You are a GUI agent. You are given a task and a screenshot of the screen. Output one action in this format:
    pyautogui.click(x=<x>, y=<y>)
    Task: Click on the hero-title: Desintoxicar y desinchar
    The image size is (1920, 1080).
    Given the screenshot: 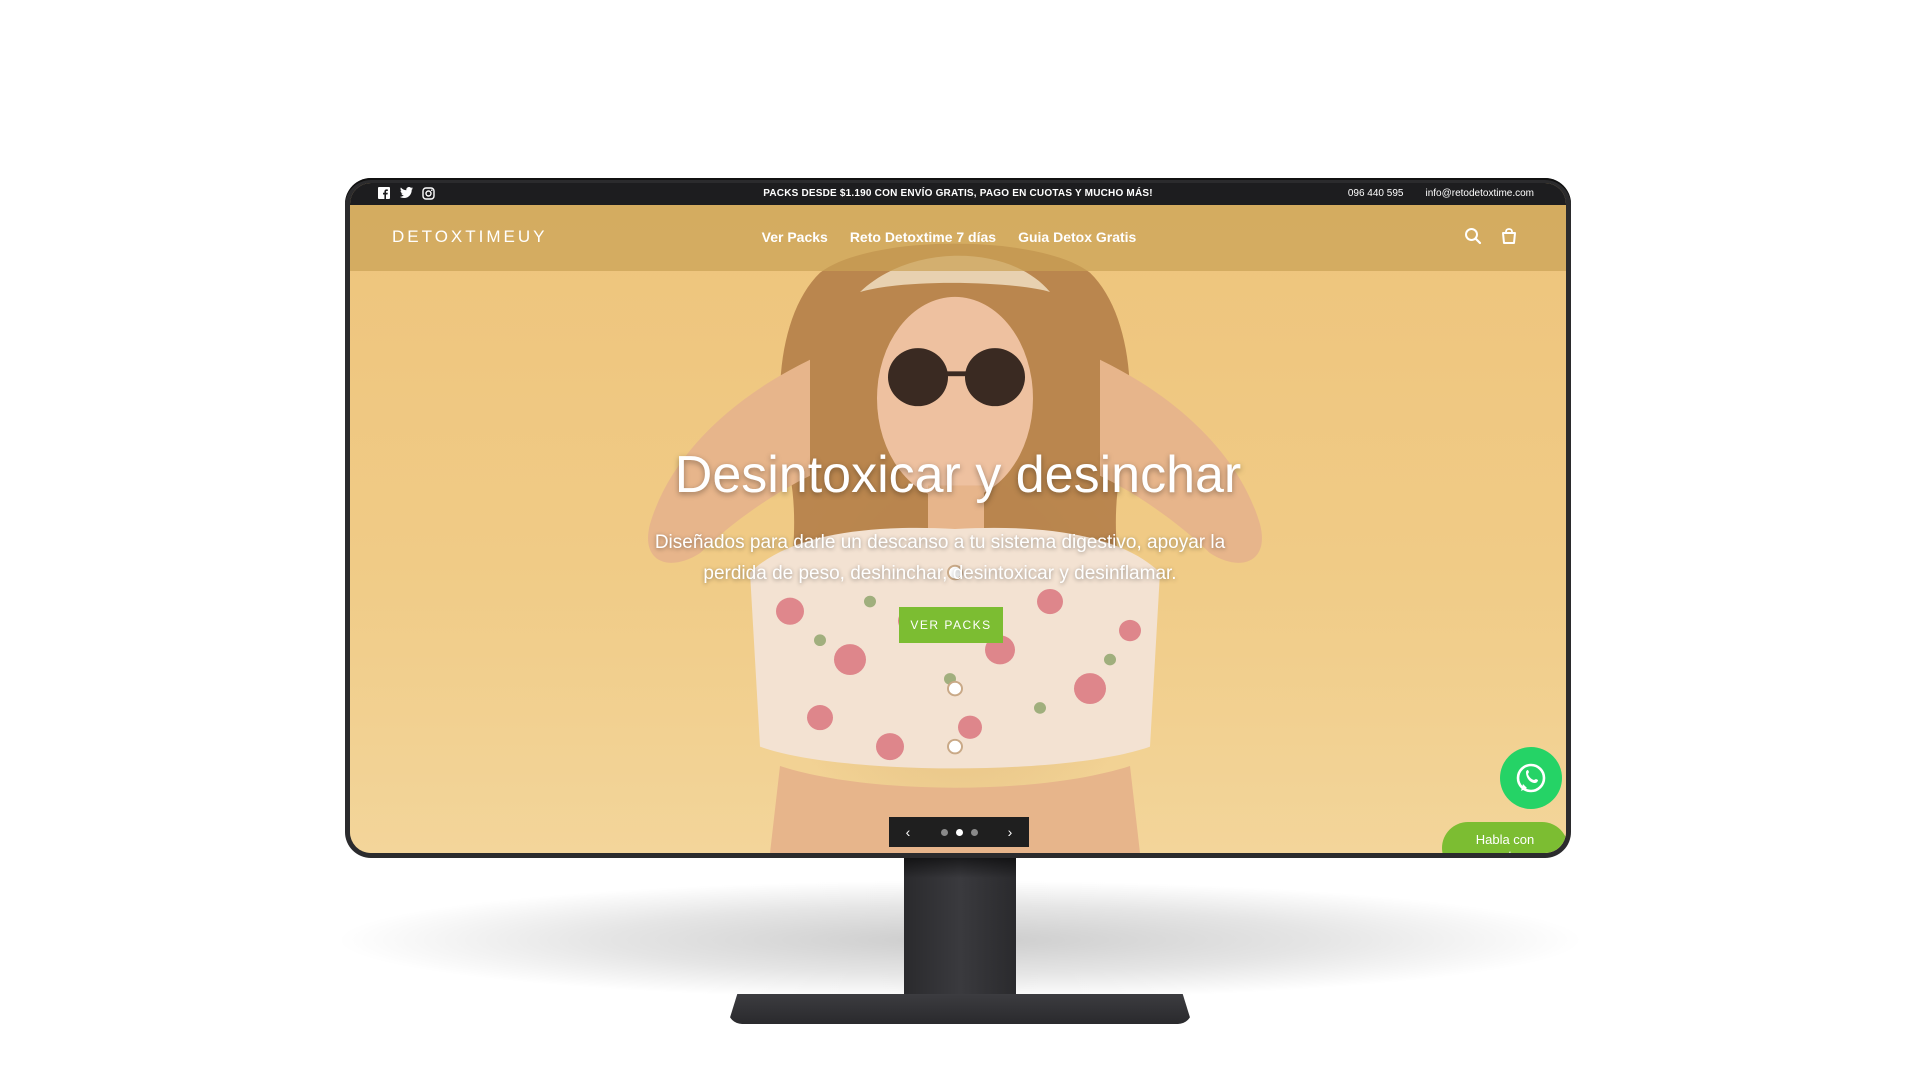 What is the action you would take?
    pyautogui.click(x=958, y=475)
    